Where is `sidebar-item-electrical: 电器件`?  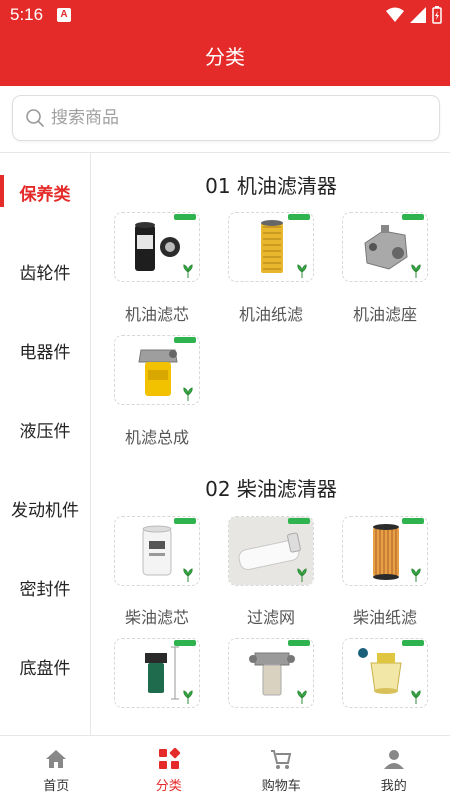
sidebar-item-electrical: 电器件 is located at coordinates (45, 350).